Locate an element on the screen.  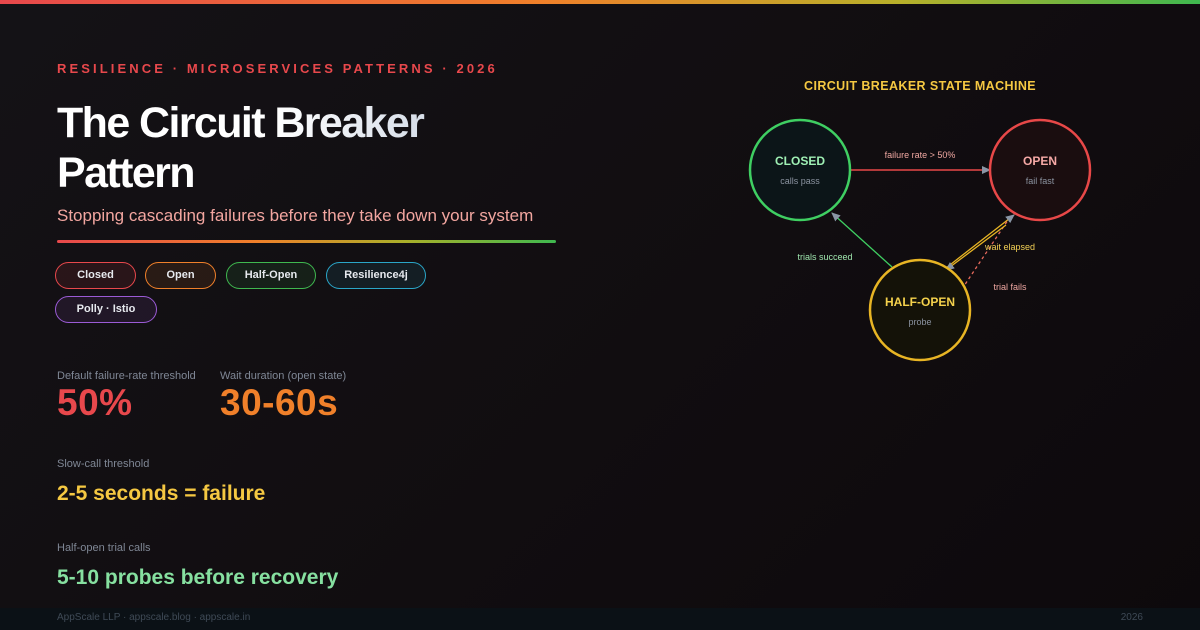
stat-wait-duration-value: 30-60s is located at coordinates (279, 402).